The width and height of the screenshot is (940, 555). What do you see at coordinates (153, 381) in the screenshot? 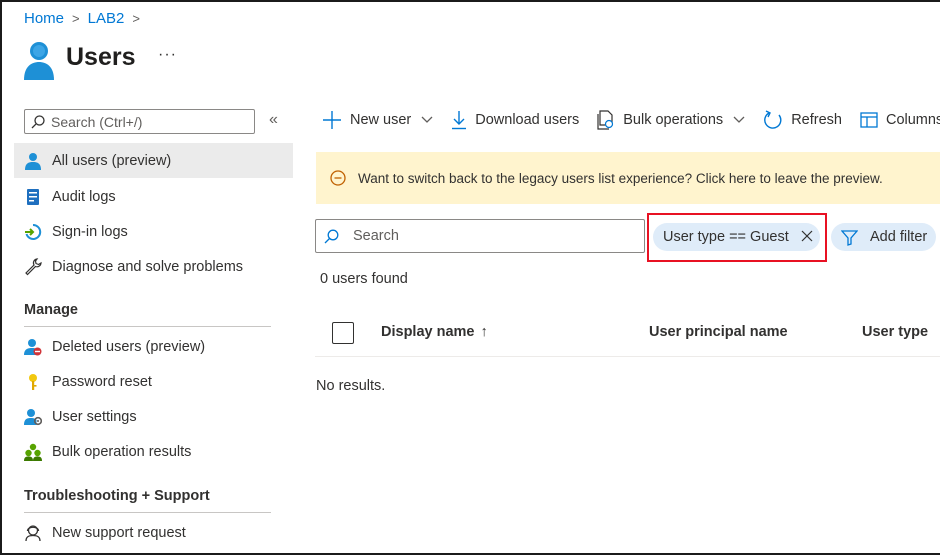
I see `sidebar-item-password-reset: Password reset` at bounding box center [153, 381].